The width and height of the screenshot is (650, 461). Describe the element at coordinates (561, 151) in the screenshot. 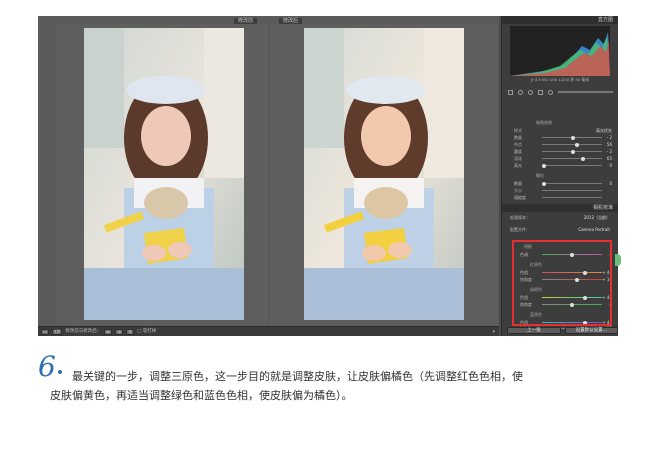

I see `vignette-roundness-row: 圆度 - 2` at that location.